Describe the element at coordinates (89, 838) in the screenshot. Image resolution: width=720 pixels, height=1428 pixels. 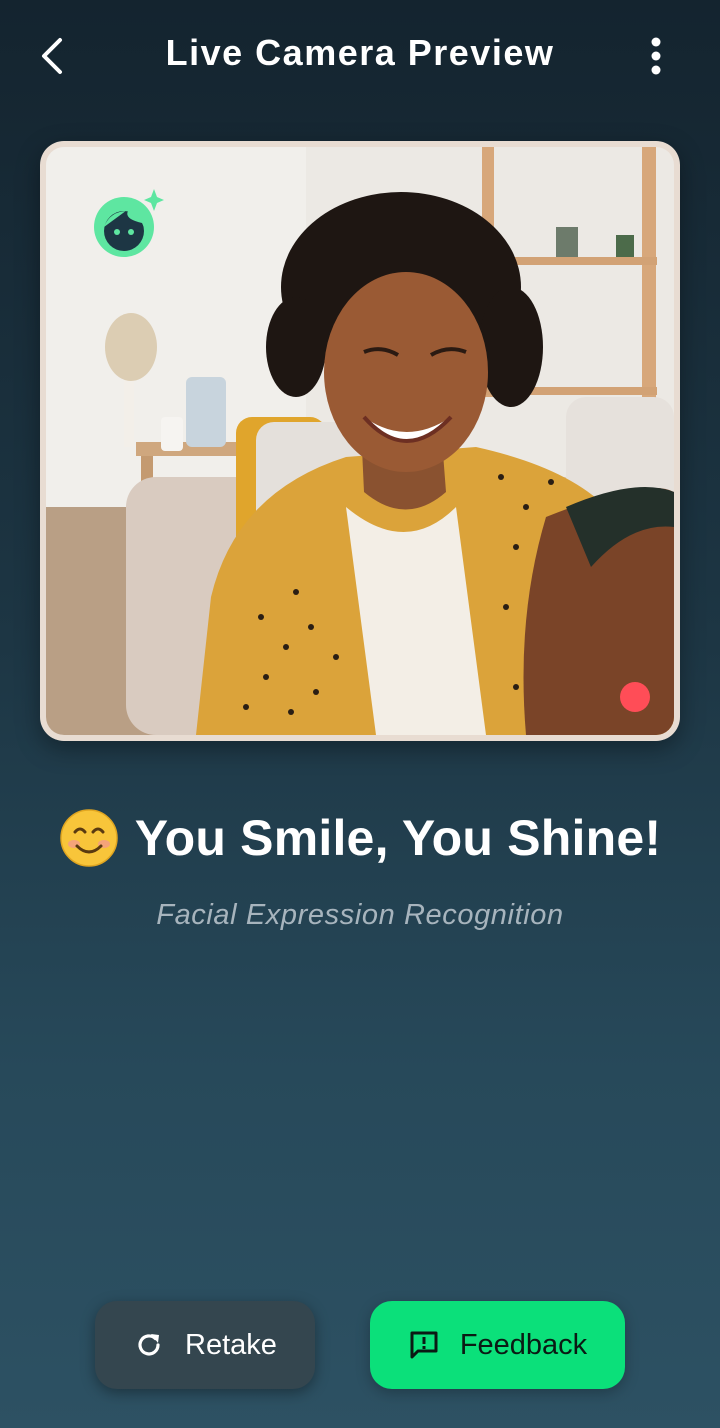
I see `smiling-face-emoji` at that location.